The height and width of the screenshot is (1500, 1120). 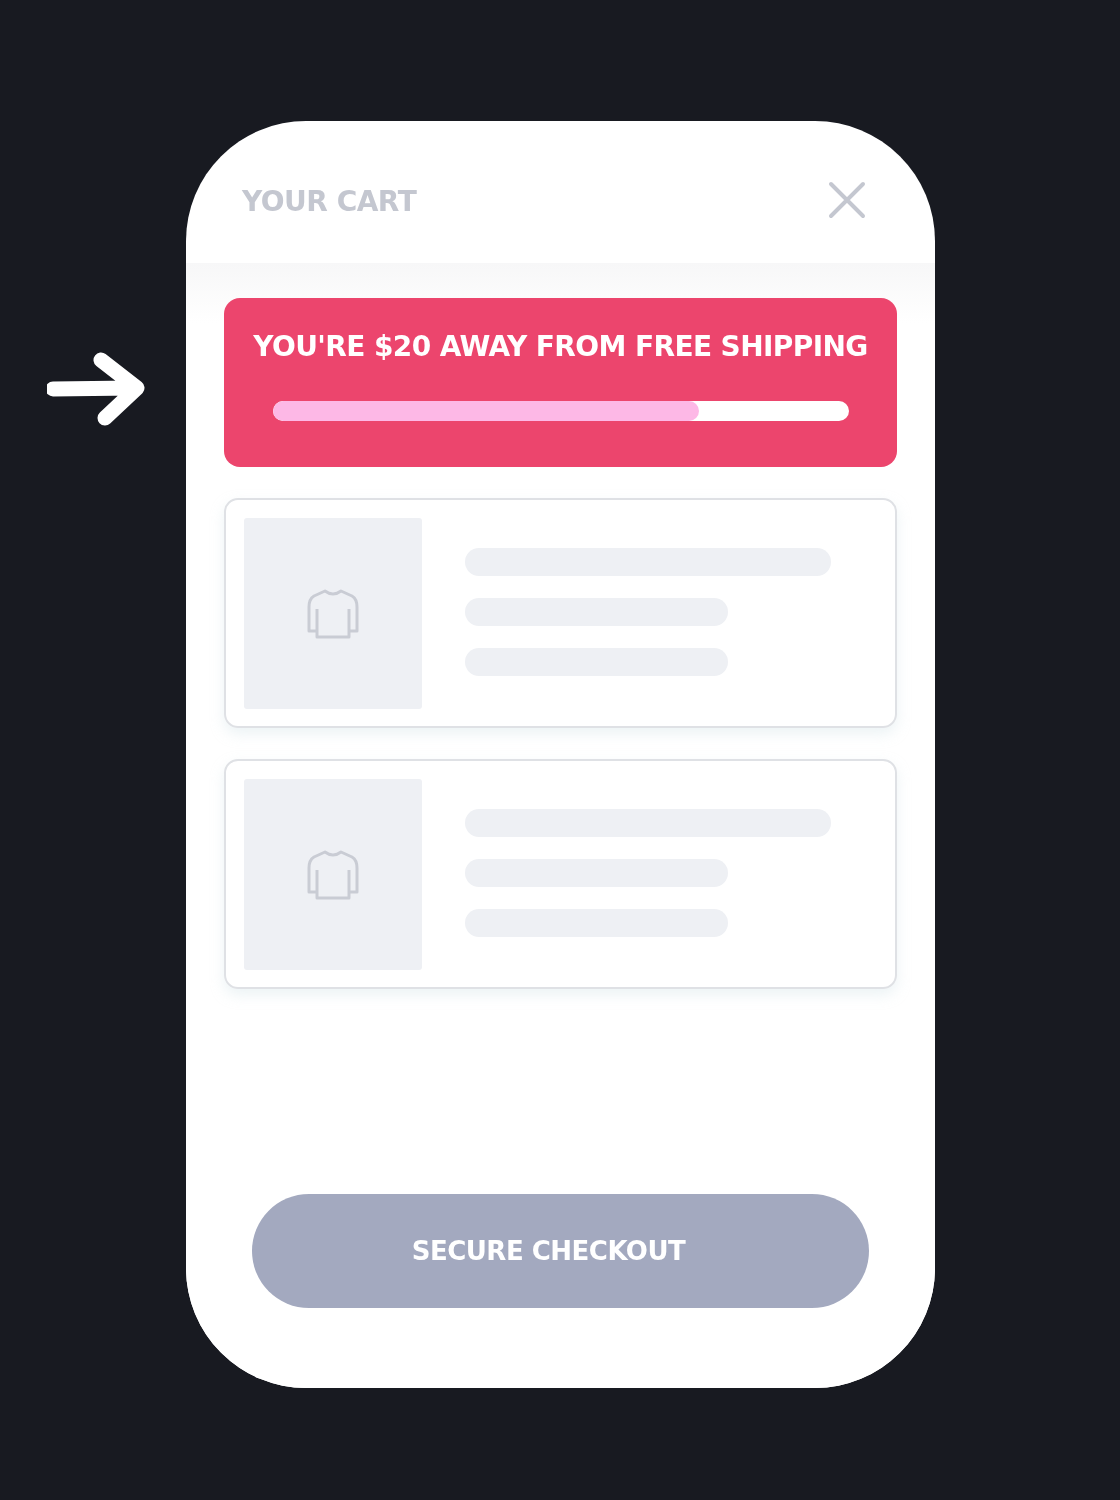 What do you see at coordinates (560, 346) in the screenshot?
I see `free-shipping-message: YOU'RE $20 AWAY FROM FREE SHIPPING` at bounding box center [560, 346].